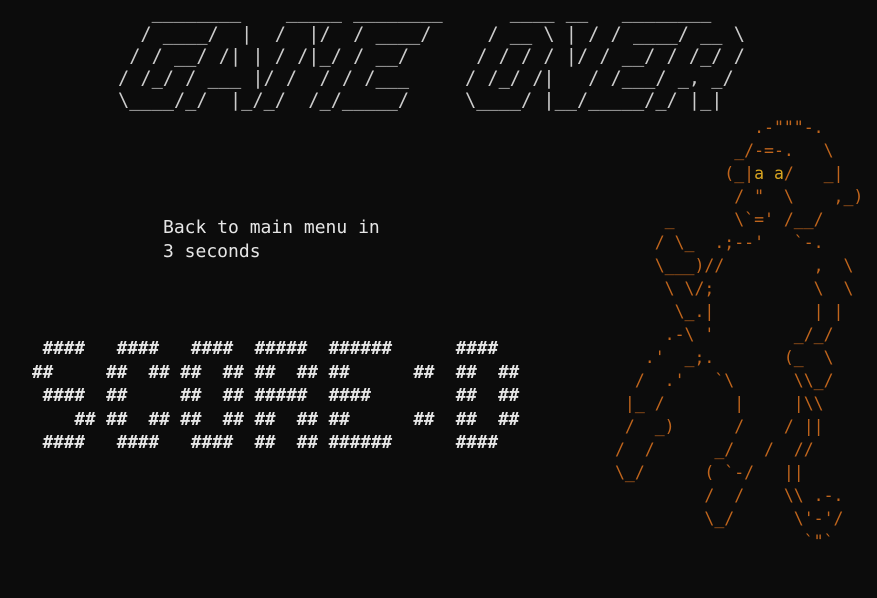  What do you see at coordinates (724, 334) in the screenshot?
I see `monkey-line: .-\ ' _/_/` at bounding box center [724, 334].